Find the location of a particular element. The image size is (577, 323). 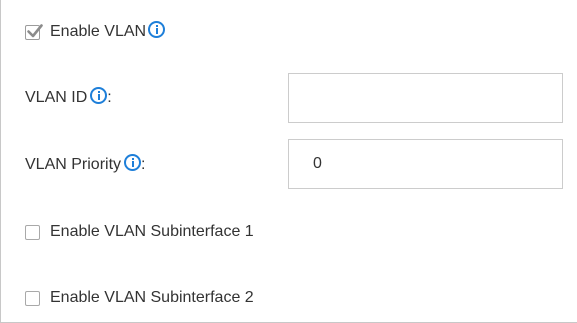

vlan-priority-label: VLAN Priority is located at coordinates (73, 164).